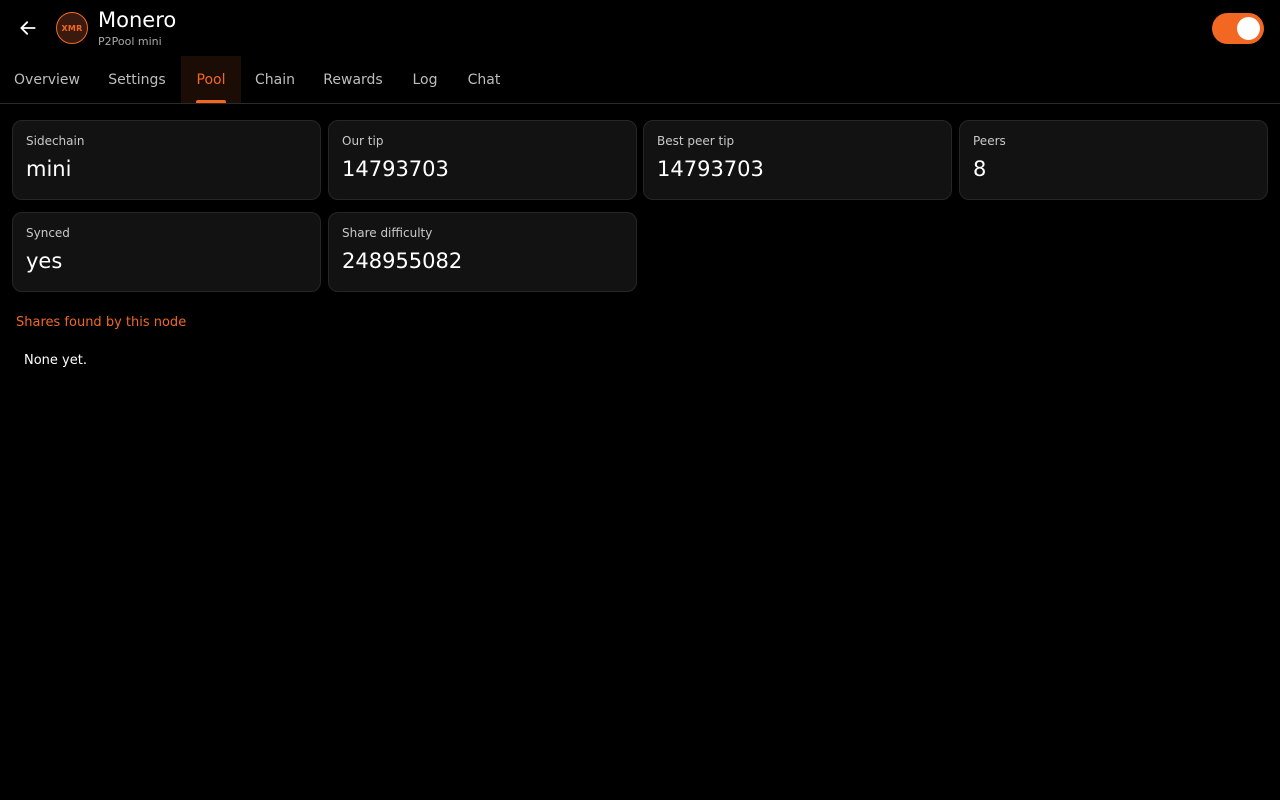 The height and width of the screenshot is (800, 1280). Describe the element at coordinates (1113, 160) in the screenshot. I see `stat-card-peers: Peers 8` at that location.